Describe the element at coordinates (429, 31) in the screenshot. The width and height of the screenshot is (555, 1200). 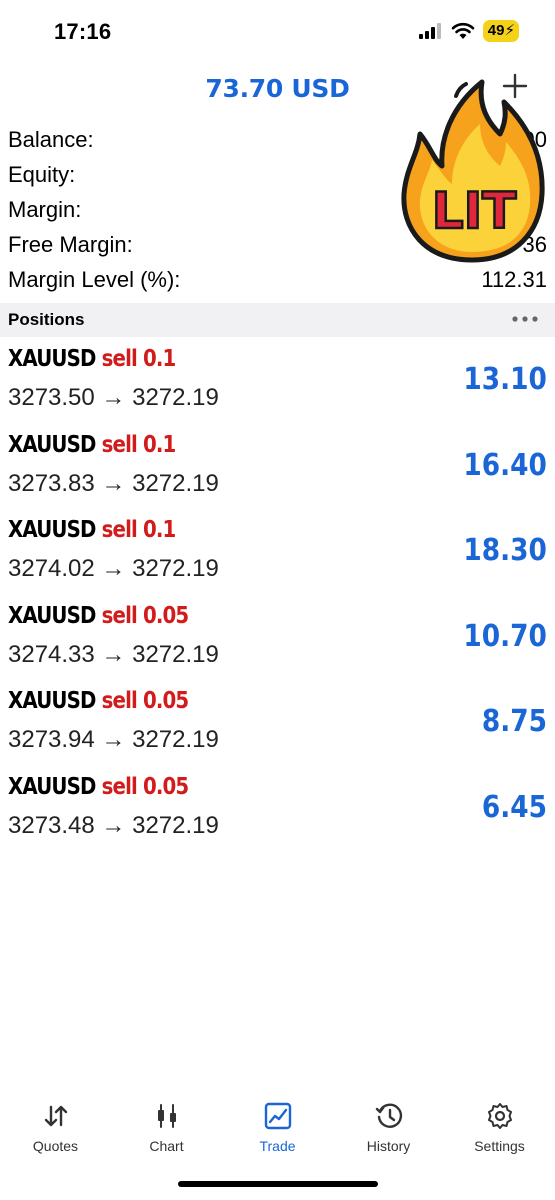
I see `cellular-signal-icon` at that location.